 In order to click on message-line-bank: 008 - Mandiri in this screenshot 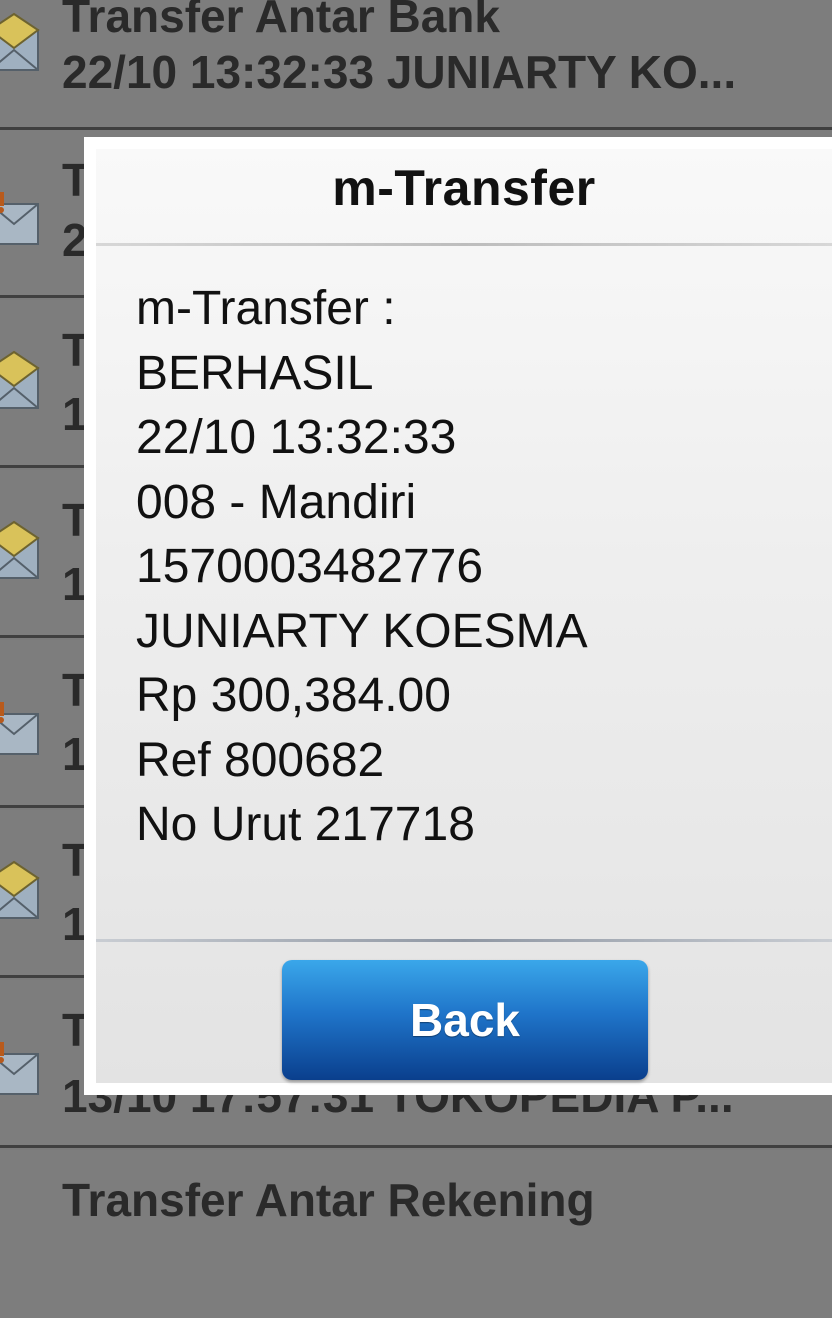, I will do `click(276, 502)`.